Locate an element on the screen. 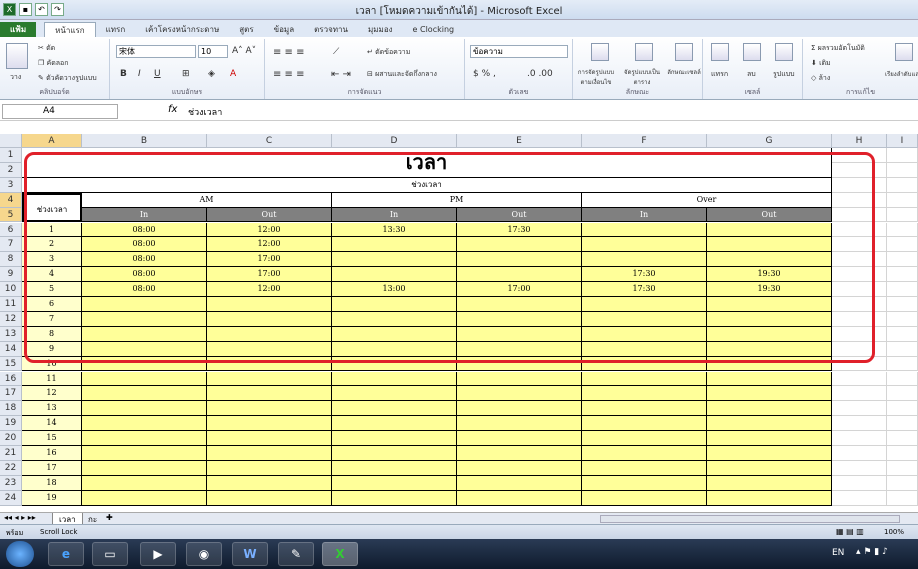 This screenshot has width=918, height=569. group-header-2: Over is located at coordinates (707, 200).